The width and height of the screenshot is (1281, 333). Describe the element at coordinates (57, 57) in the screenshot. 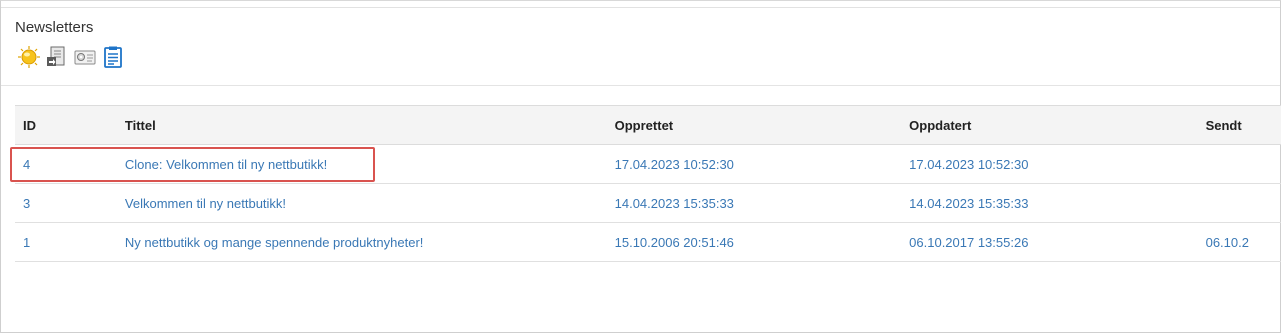

I see `import-icon` at that location.